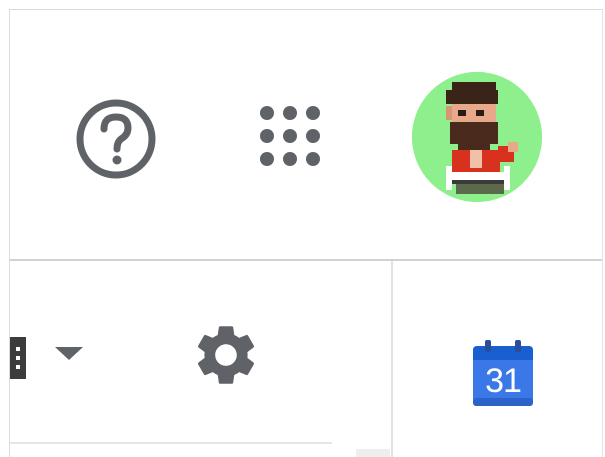 This screenshot has height=457, width=605. I want to click on view-dropdown-button, so click(69, 353).